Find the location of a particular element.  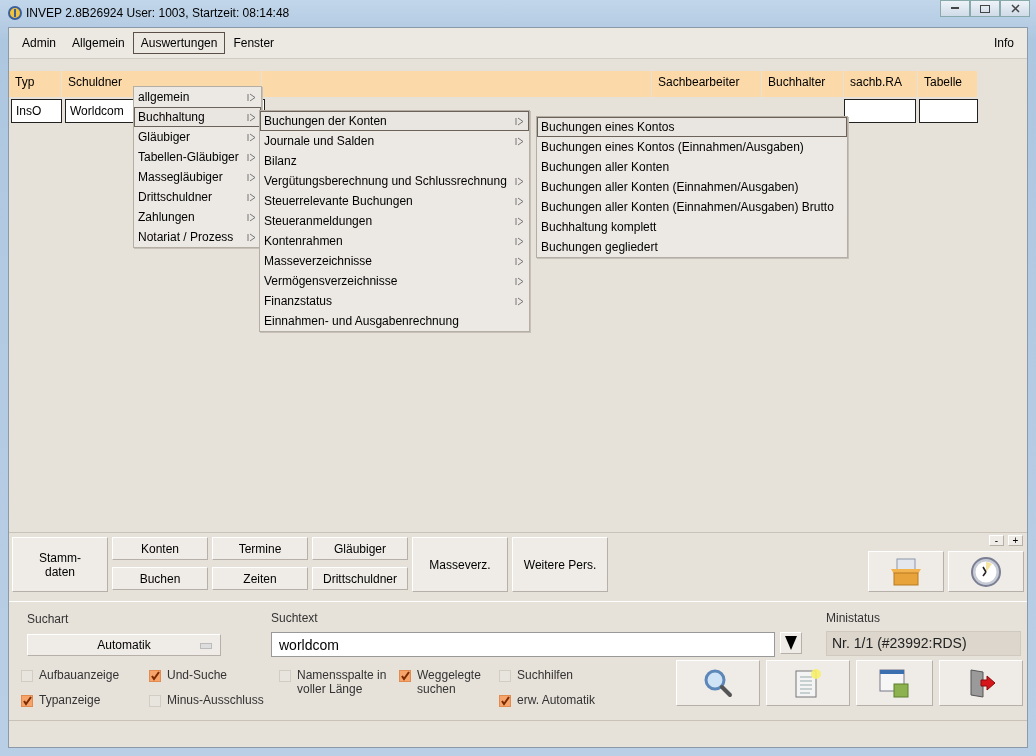

menu-item: Buchungen der Konten is located at coordinates (394, 121).